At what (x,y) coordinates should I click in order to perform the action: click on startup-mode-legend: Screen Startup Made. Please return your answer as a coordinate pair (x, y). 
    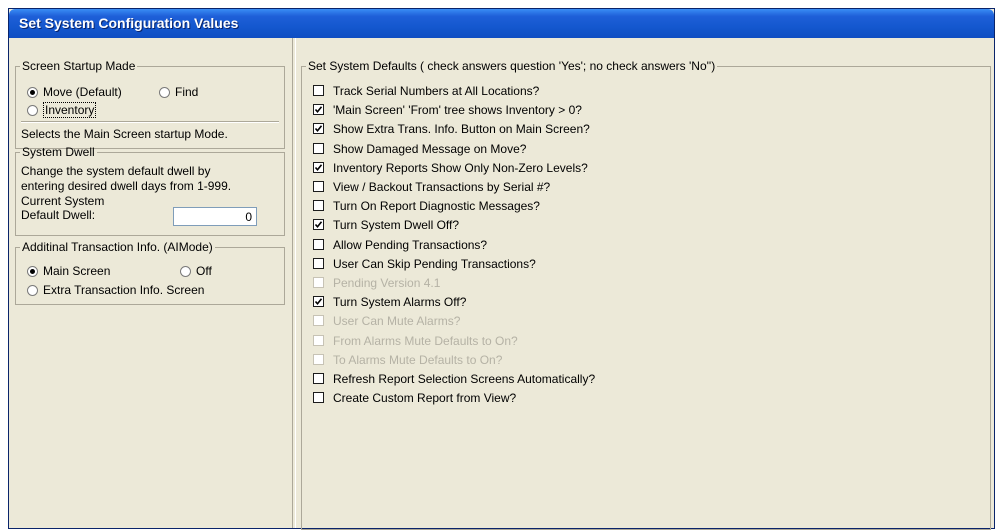
    Looking at the image, I should click on (79, 66).